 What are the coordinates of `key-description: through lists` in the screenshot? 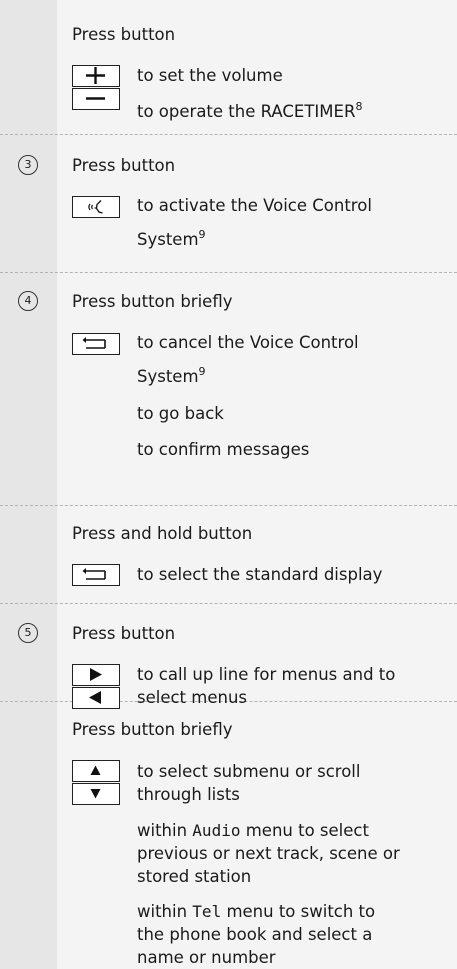 It's located at (188, 794).